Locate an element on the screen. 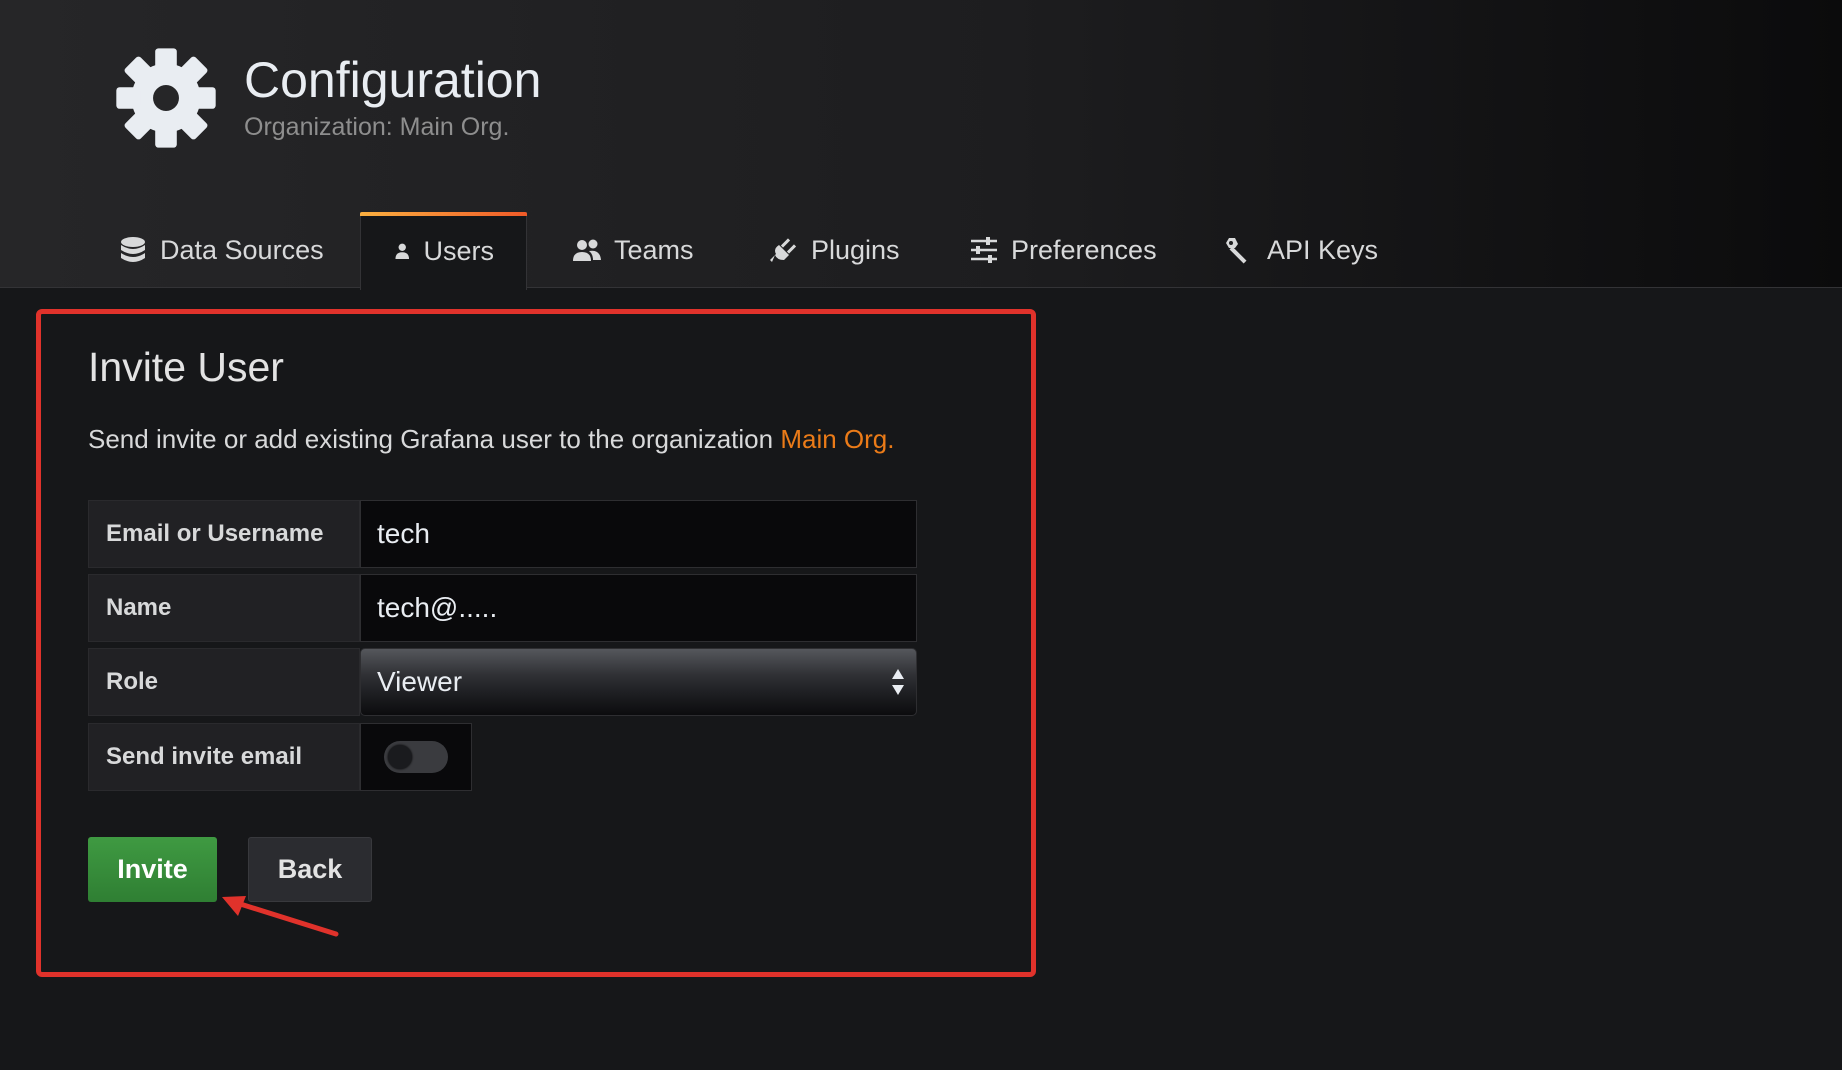 This screenshot has height=1070, width=1842. database-icon is located at coordinates (133, 249).